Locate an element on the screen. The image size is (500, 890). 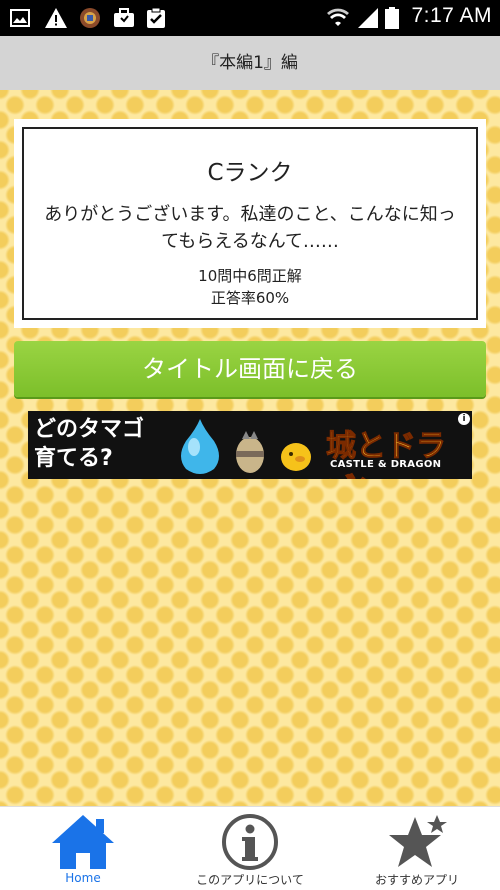
ad-headline-line1: どのタマゴ is located at coordinates (89, 429).